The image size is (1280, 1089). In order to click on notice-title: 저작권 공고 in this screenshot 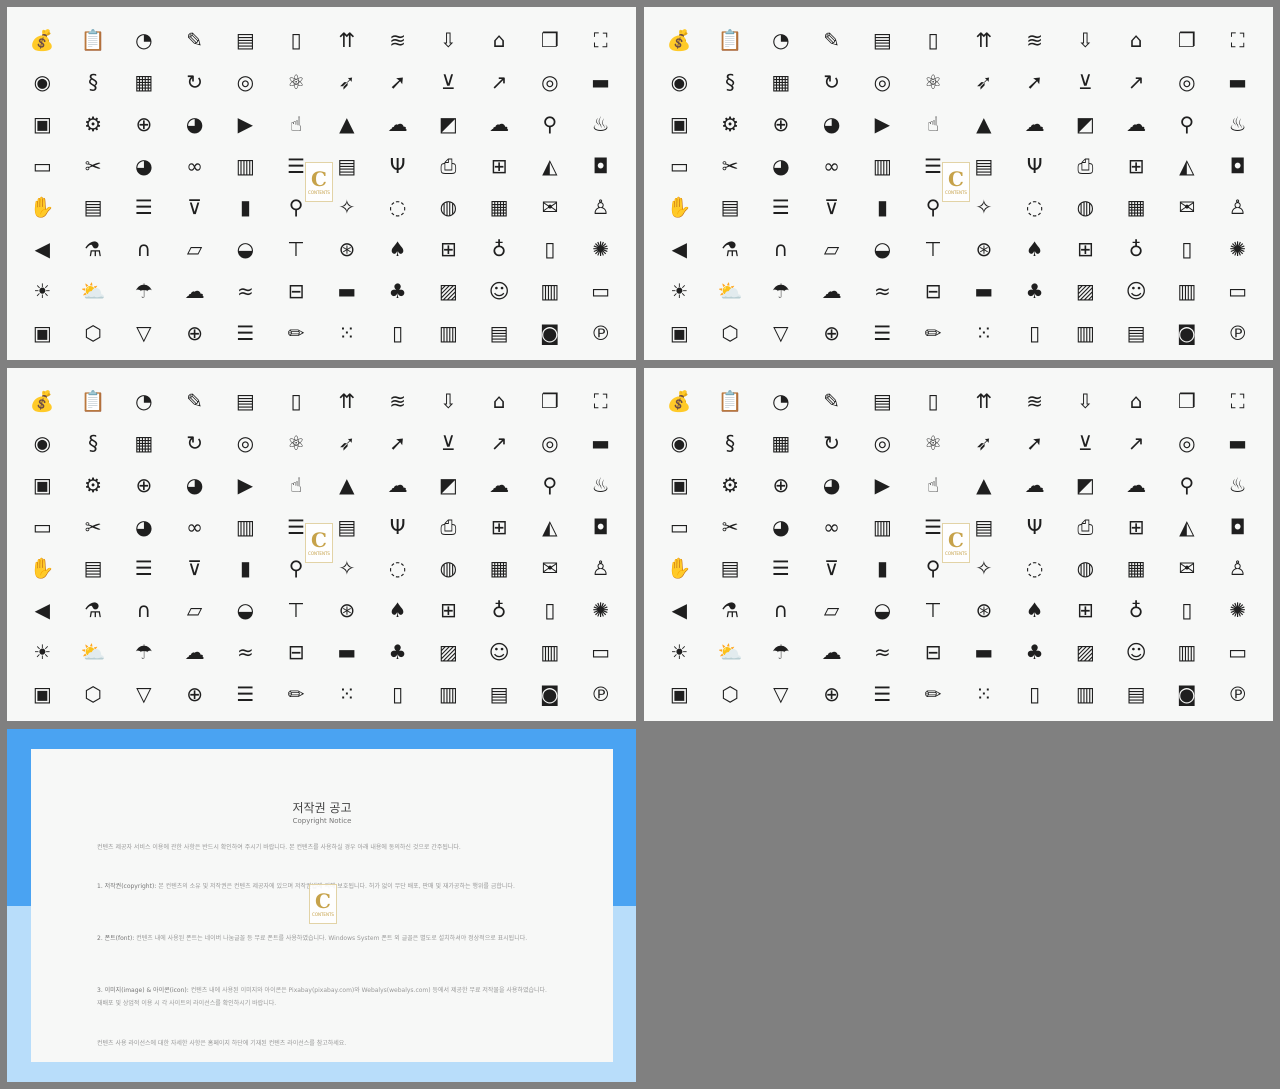, I will do `click(322, 808)`.